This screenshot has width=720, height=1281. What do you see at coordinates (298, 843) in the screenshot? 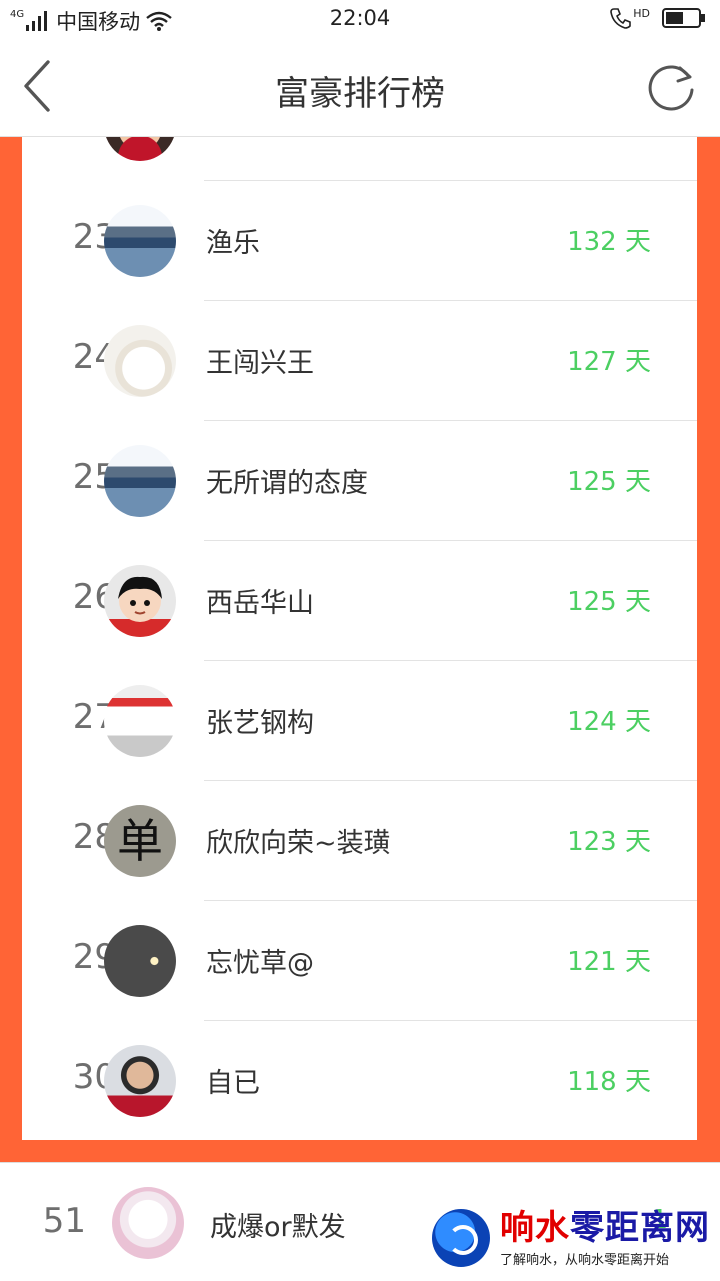
I see `user-name: 欣欣向荣~装璜` at bounding box center [298, 843].